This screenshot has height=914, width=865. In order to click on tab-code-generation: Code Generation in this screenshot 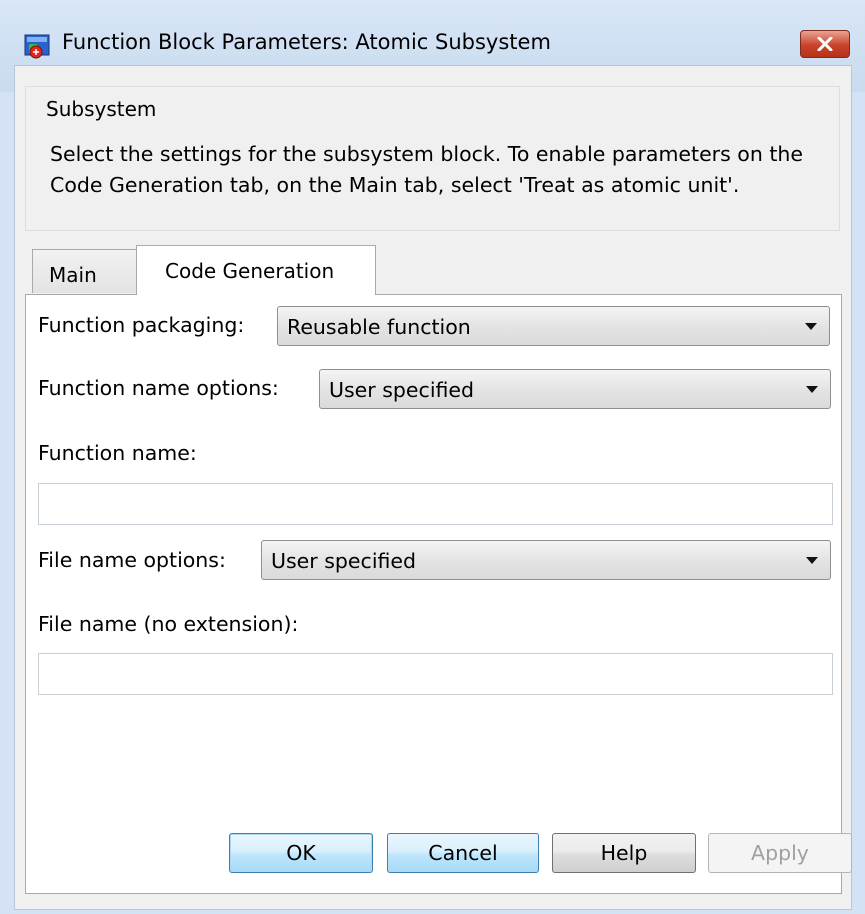, I will do `click(256, 270)`.